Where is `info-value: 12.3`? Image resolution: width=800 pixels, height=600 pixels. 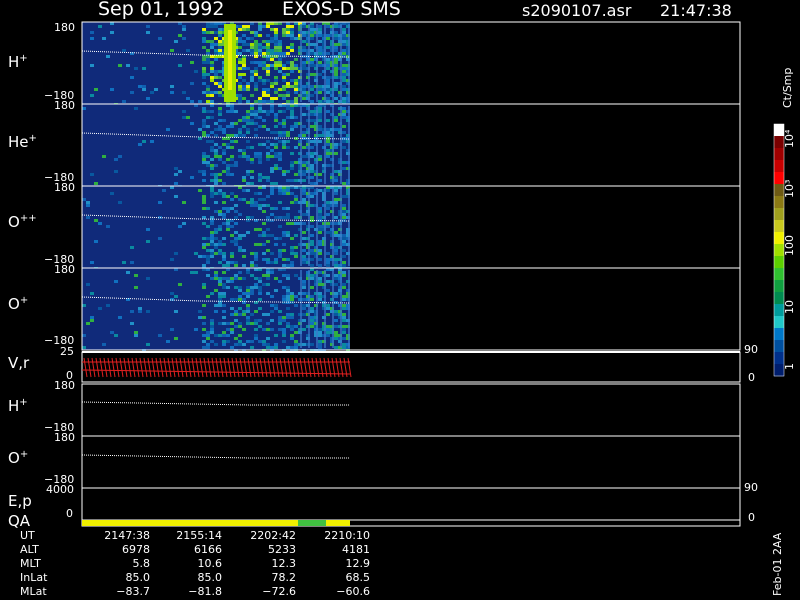 info-value: 12.3 is located at coordinates (284, 563).